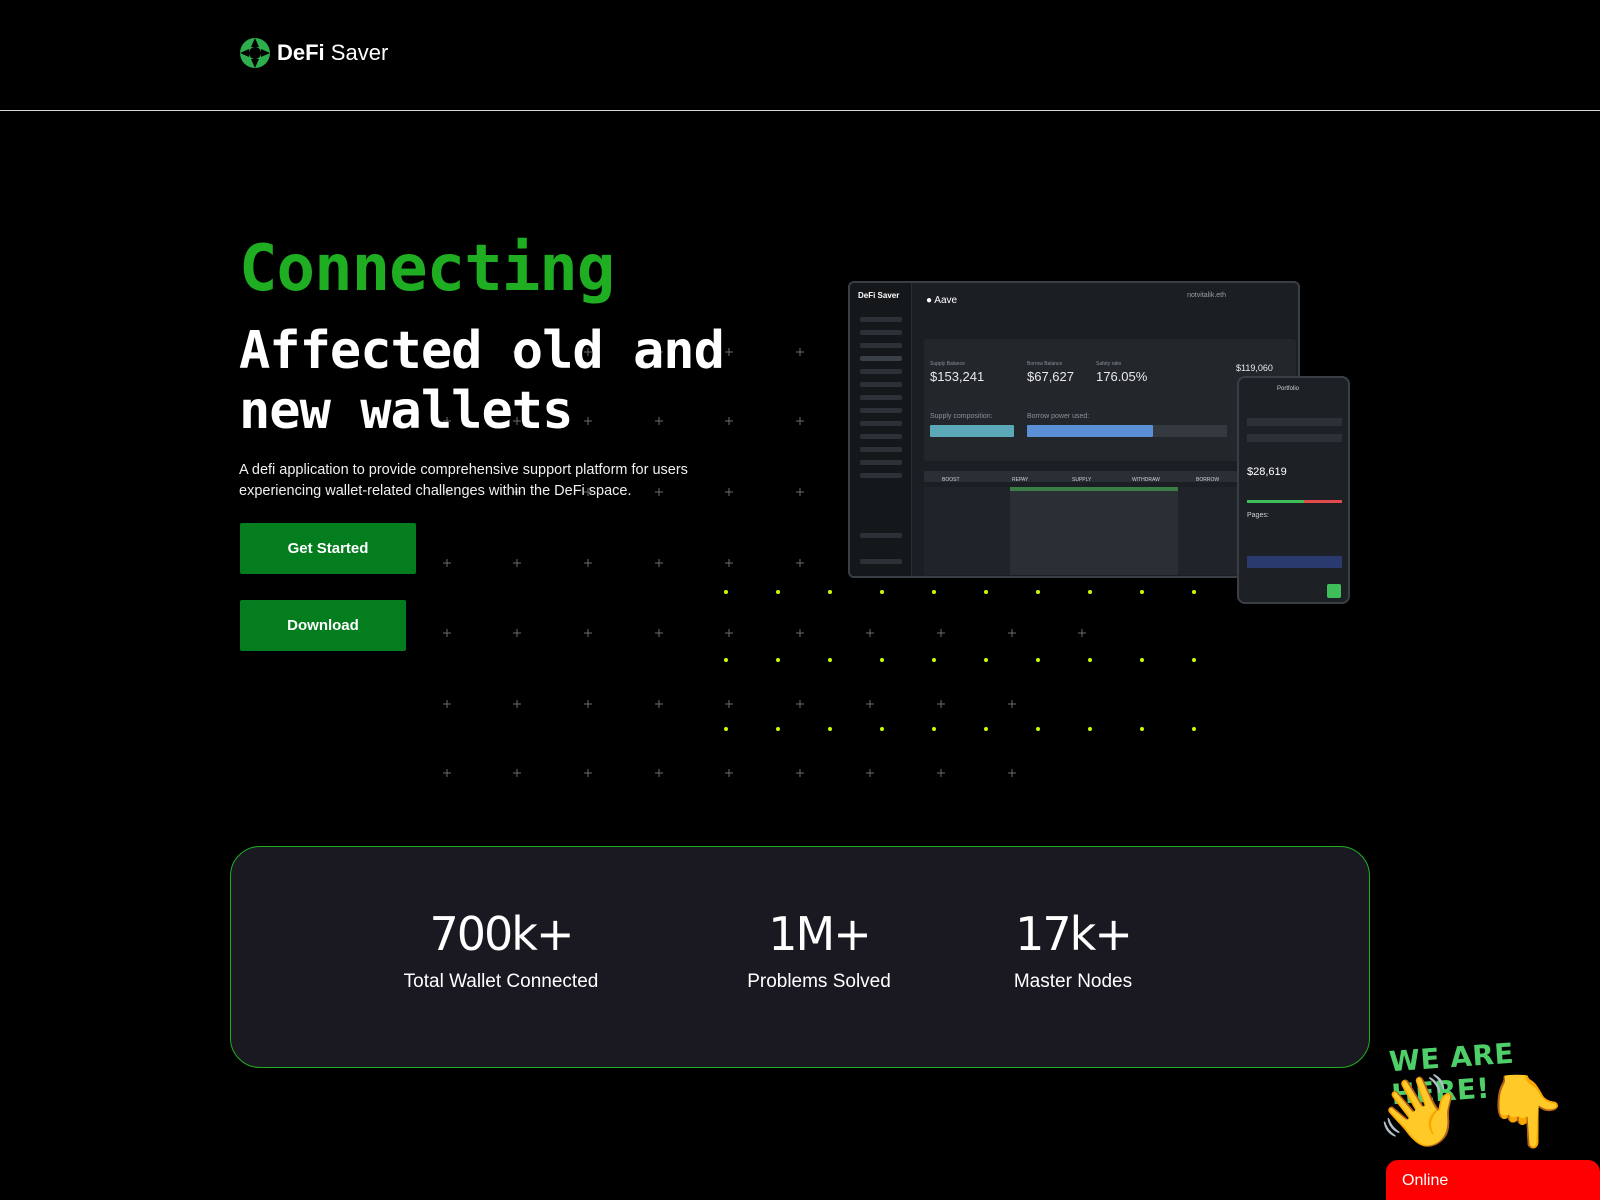 Image resolution: width=1600 pixels, height=1200 pixels. I want to click on pointing-hand-icon: 👇, so click(1526, 1111).